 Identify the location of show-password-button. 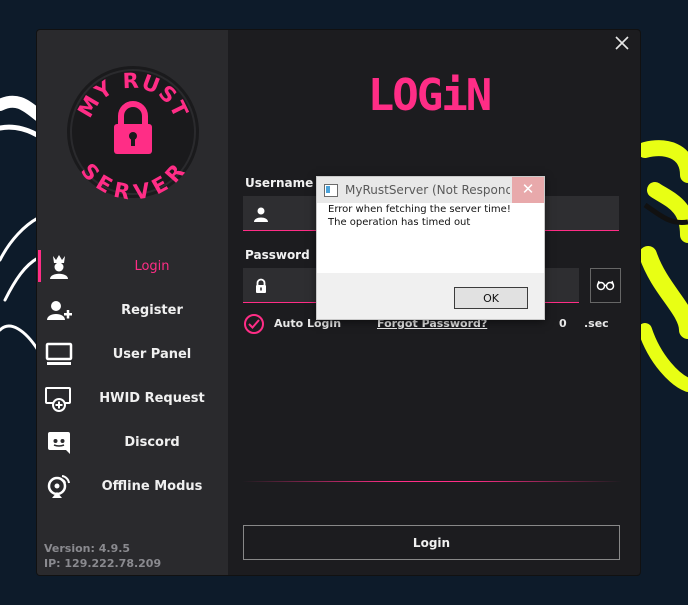
(605, 285).